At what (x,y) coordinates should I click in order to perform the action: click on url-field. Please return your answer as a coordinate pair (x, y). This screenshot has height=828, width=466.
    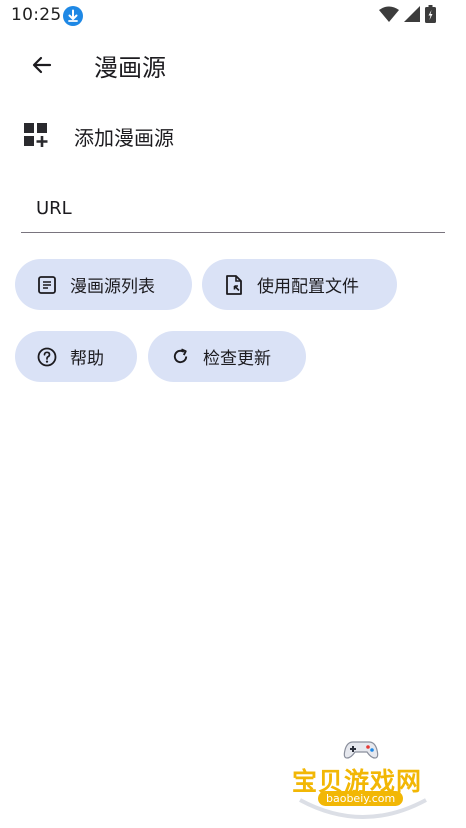
    Looking at the image, I should click on (233, 209).